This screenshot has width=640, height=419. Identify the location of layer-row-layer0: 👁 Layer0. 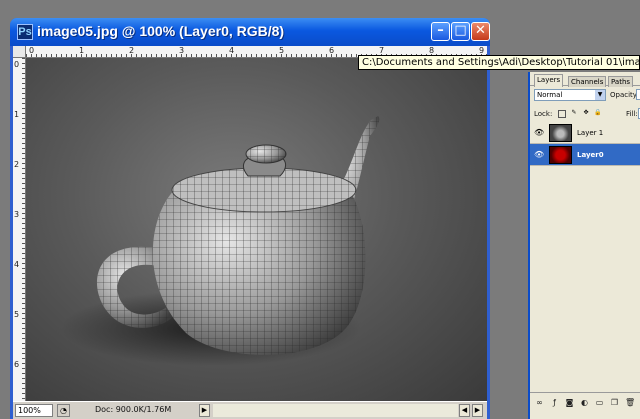
(585, 155).